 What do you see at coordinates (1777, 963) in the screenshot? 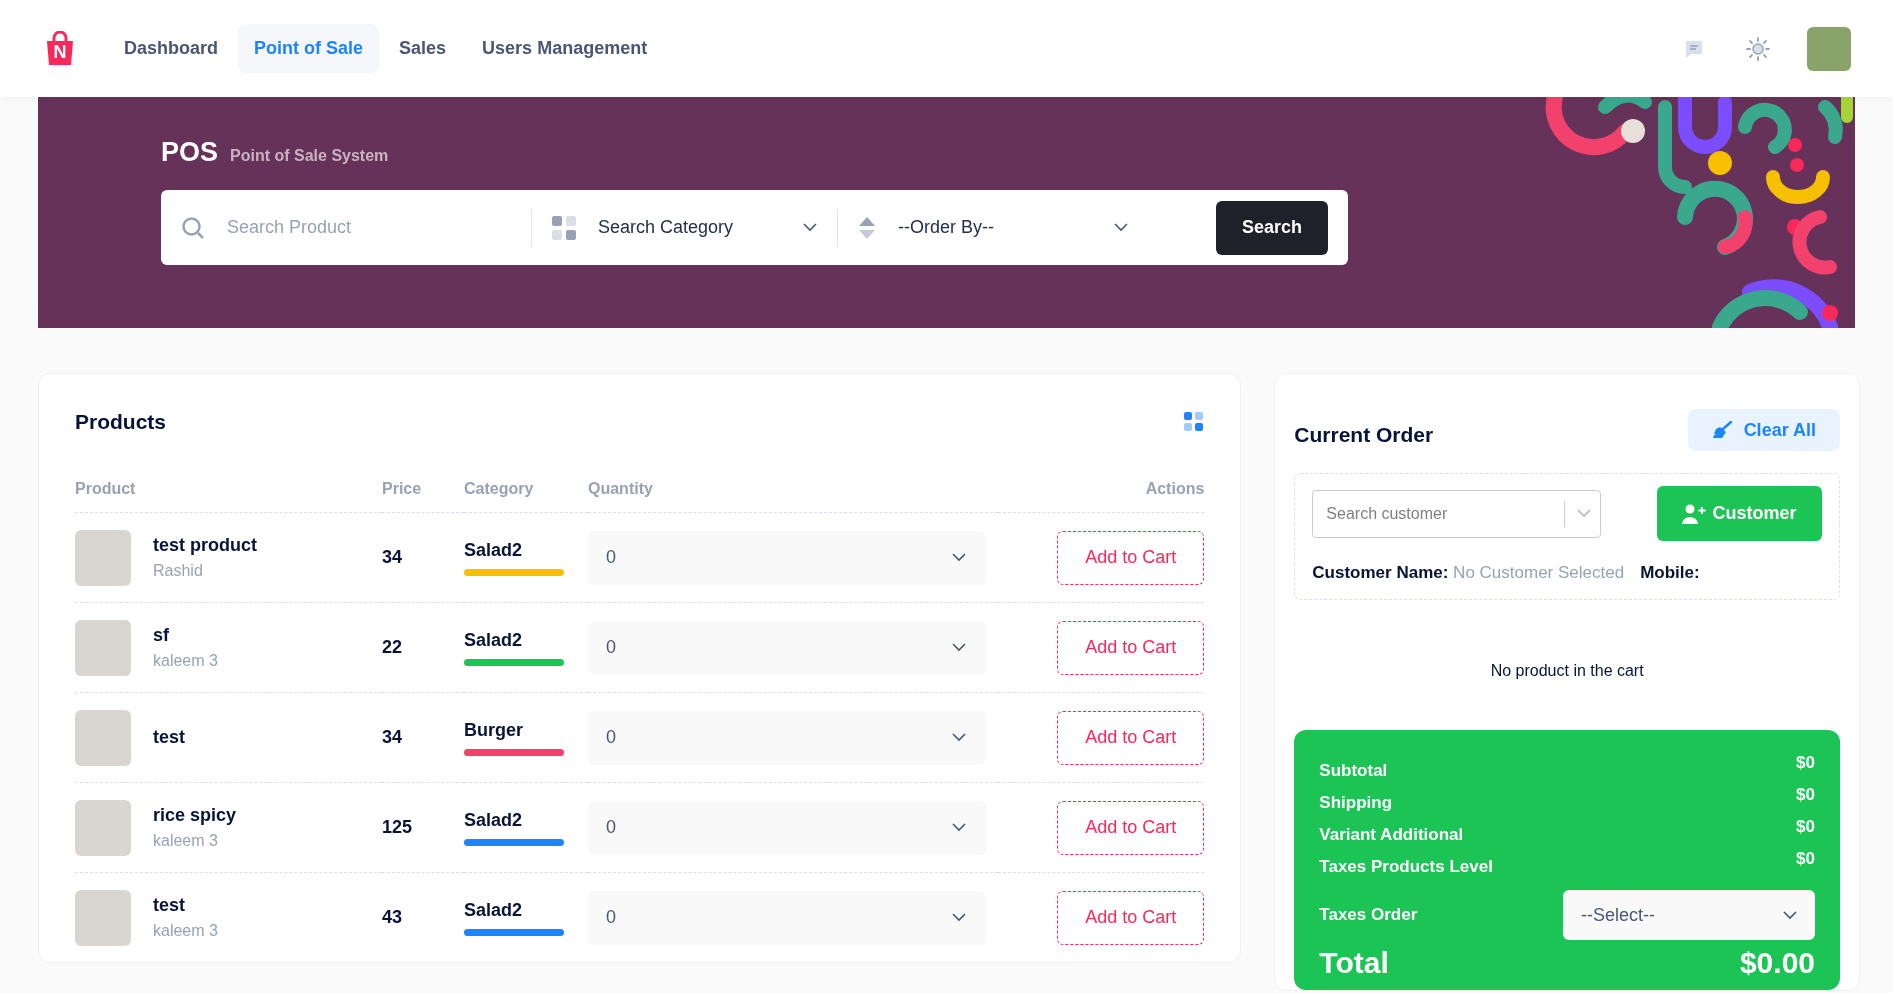
I see `total-value: $0.00` at bounding box center [1777, 963].